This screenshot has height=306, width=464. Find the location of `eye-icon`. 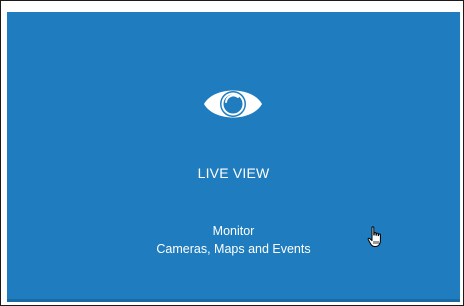

eye-icon is located at coordinates (233, 104).